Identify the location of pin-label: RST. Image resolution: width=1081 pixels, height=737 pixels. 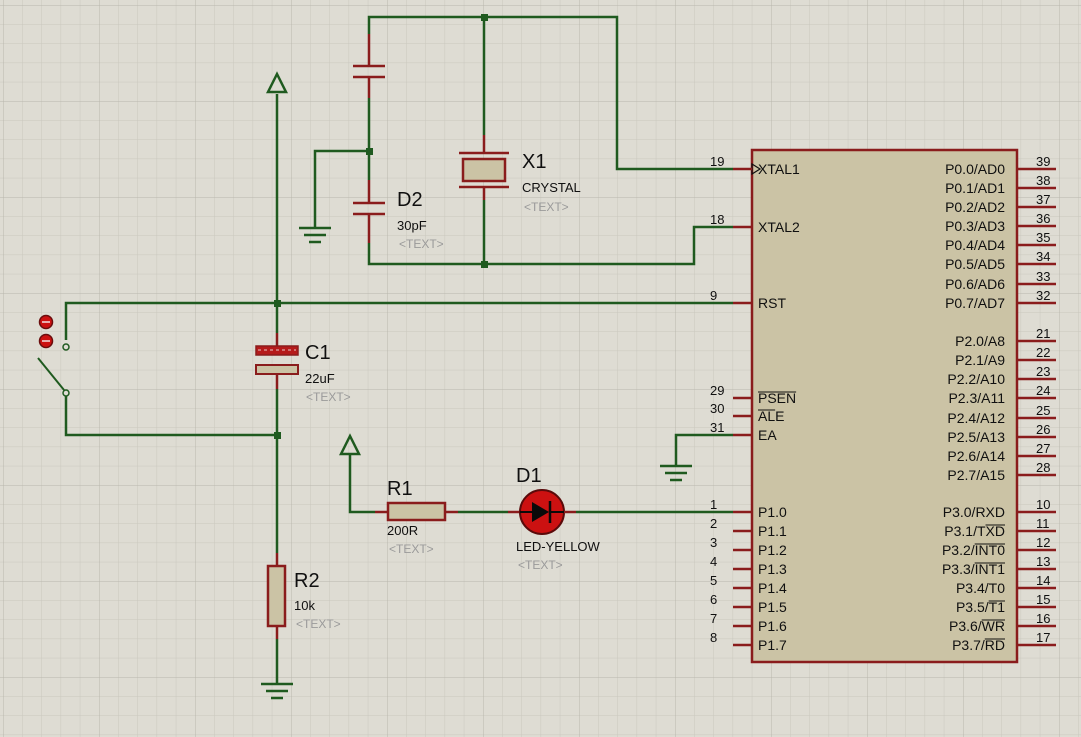
(772, 303).